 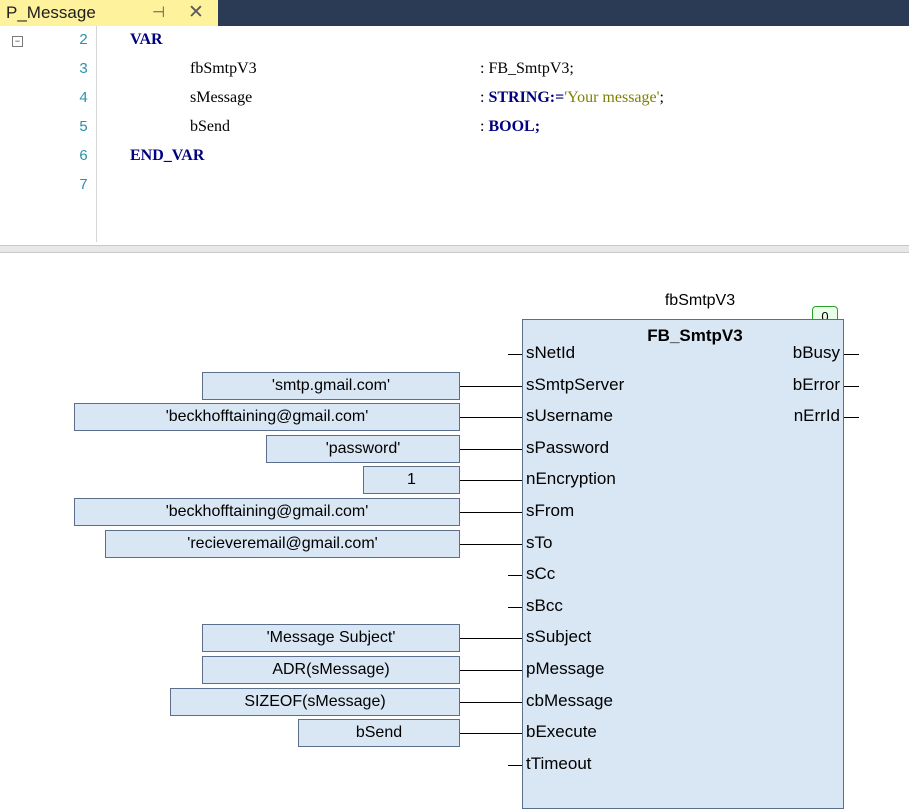 What do you see at coordinates (539, 542) in the screenshot?
I see `input-pin-sTo: sTo` at bounding box center [539, 542].